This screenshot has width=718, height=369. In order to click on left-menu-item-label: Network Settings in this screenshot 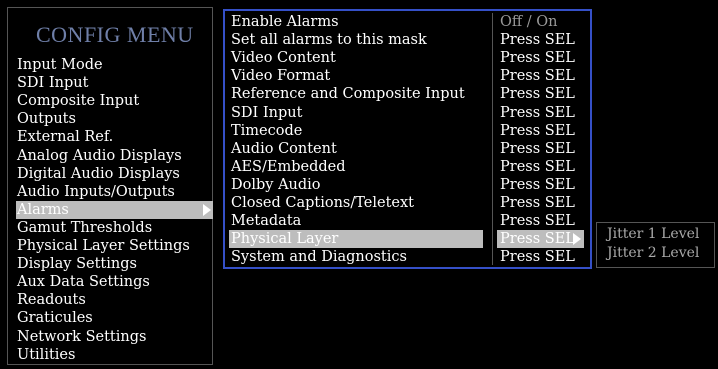, I will do `click(82, 336)`.